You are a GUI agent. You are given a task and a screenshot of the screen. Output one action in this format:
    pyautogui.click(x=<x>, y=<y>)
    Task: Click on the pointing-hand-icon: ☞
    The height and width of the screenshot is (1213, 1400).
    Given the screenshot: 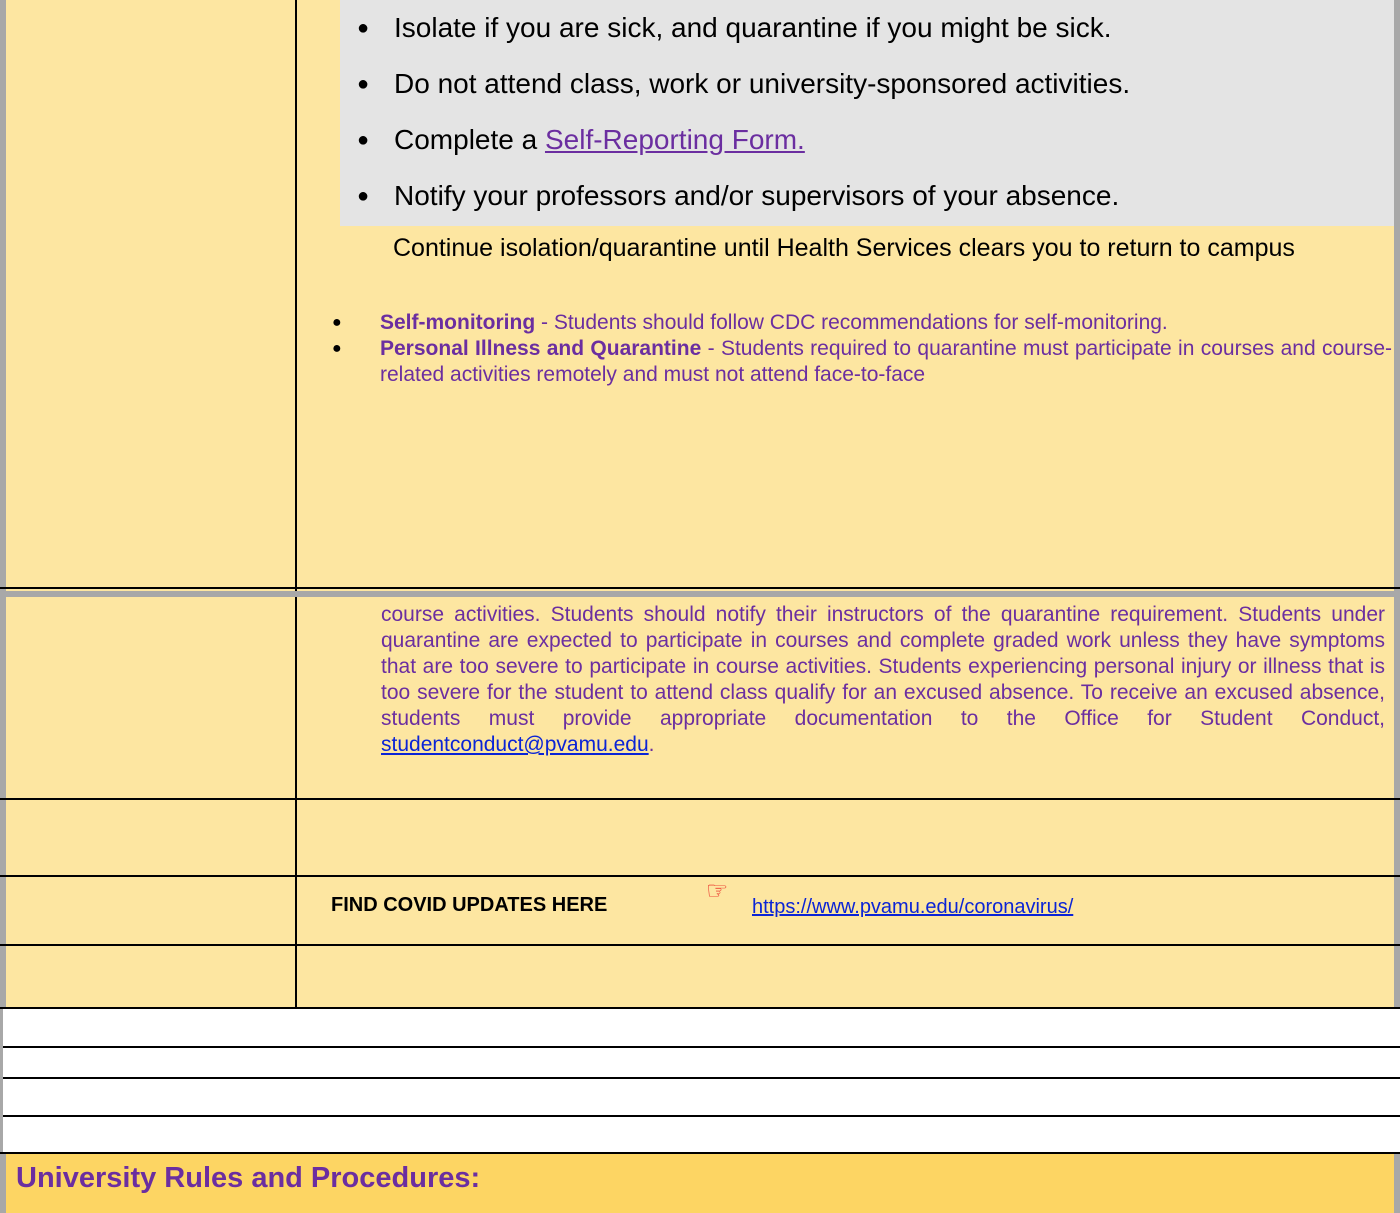 What is the action you would take?
    pyautogui.click(x=717, y=891)
    